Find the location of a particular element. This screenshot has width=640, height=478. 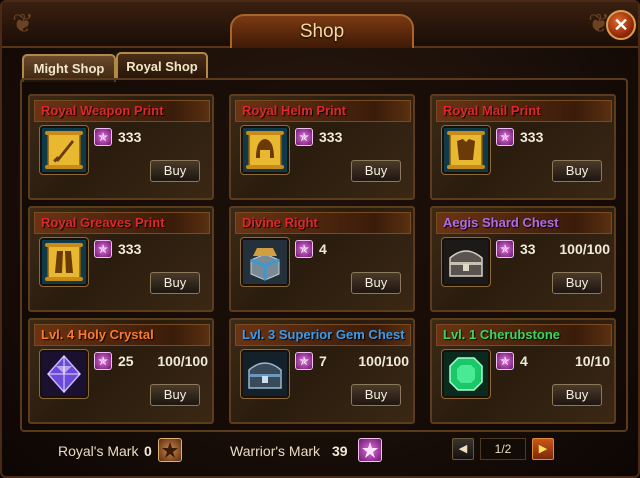

aegis-chest-icon is located at coordinates (466, 262).